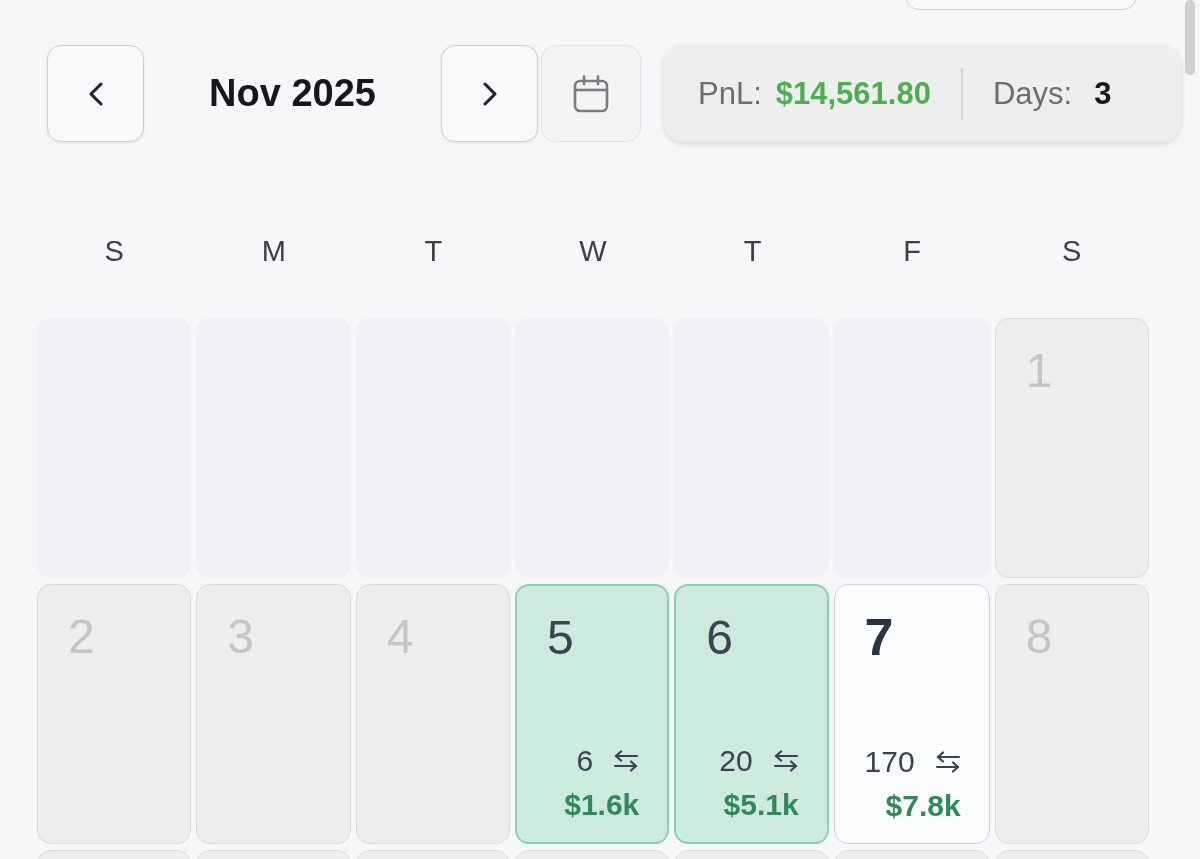 The width and height of the screenshot is (1200, 859). Describe the element at coordinates (751, 714) in the screenshot. I see `day-cell: 6 20 $5.1k` at that location.